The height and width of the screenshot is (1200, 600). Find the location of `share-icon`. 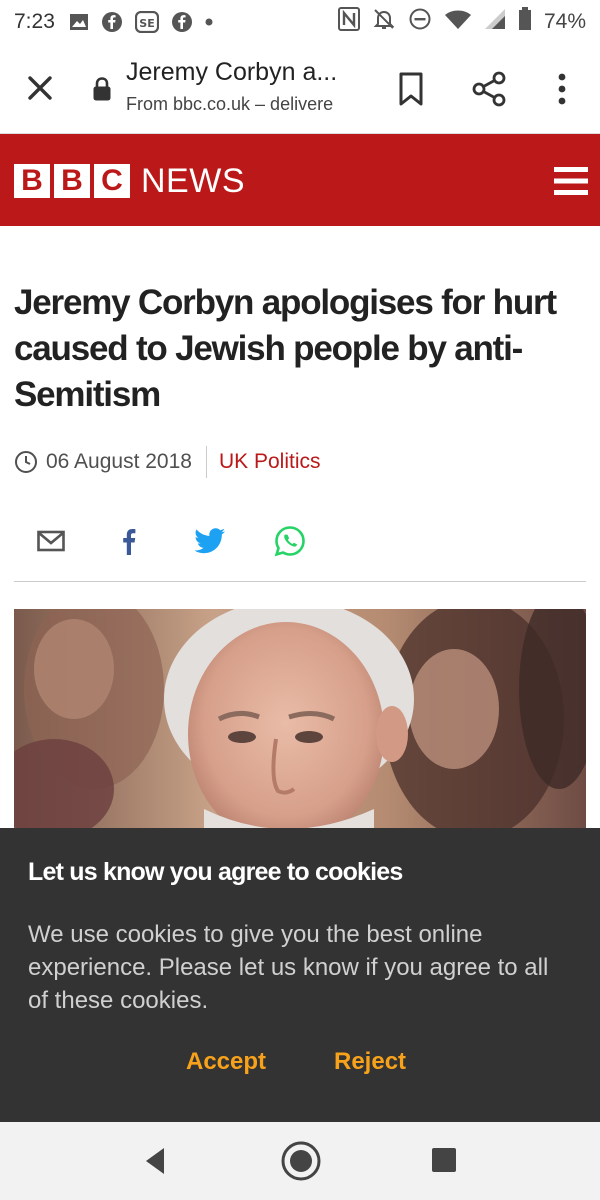

share-icon is located at coordinates (489, 89).